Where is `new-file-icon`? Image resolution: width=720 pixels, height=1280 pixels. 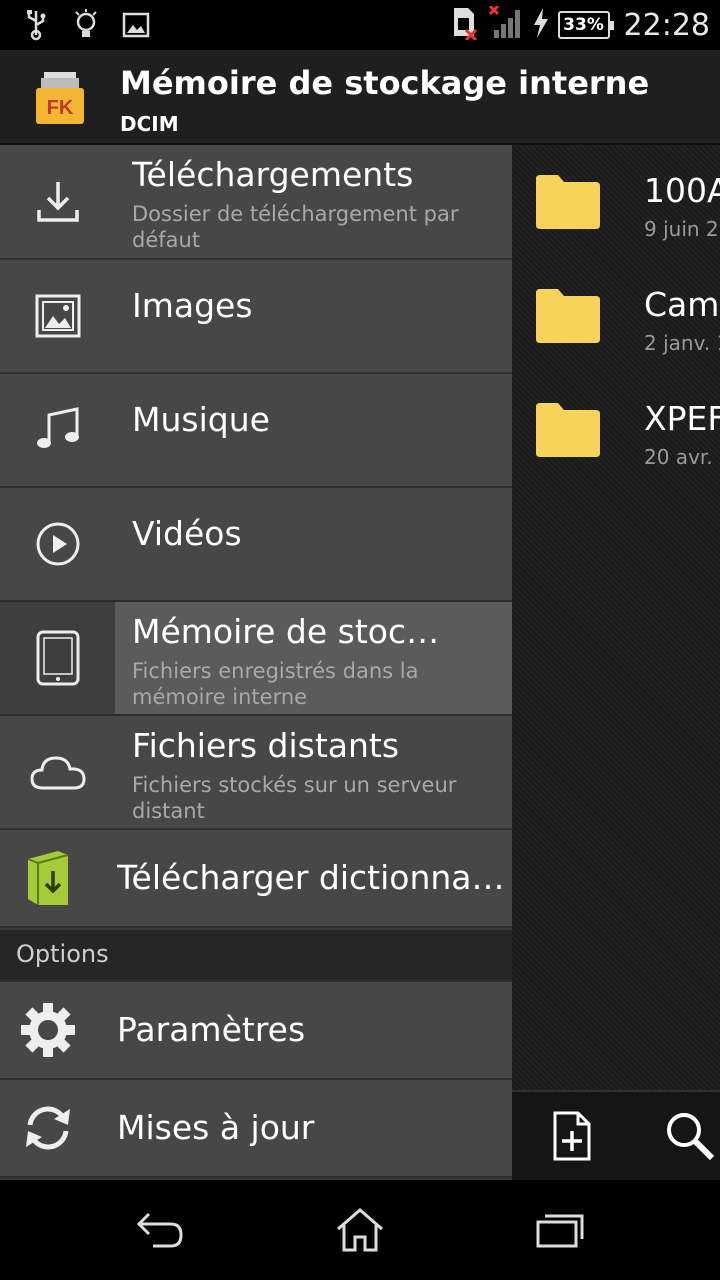
new-file-icon is located at coordinates (572, 1136).